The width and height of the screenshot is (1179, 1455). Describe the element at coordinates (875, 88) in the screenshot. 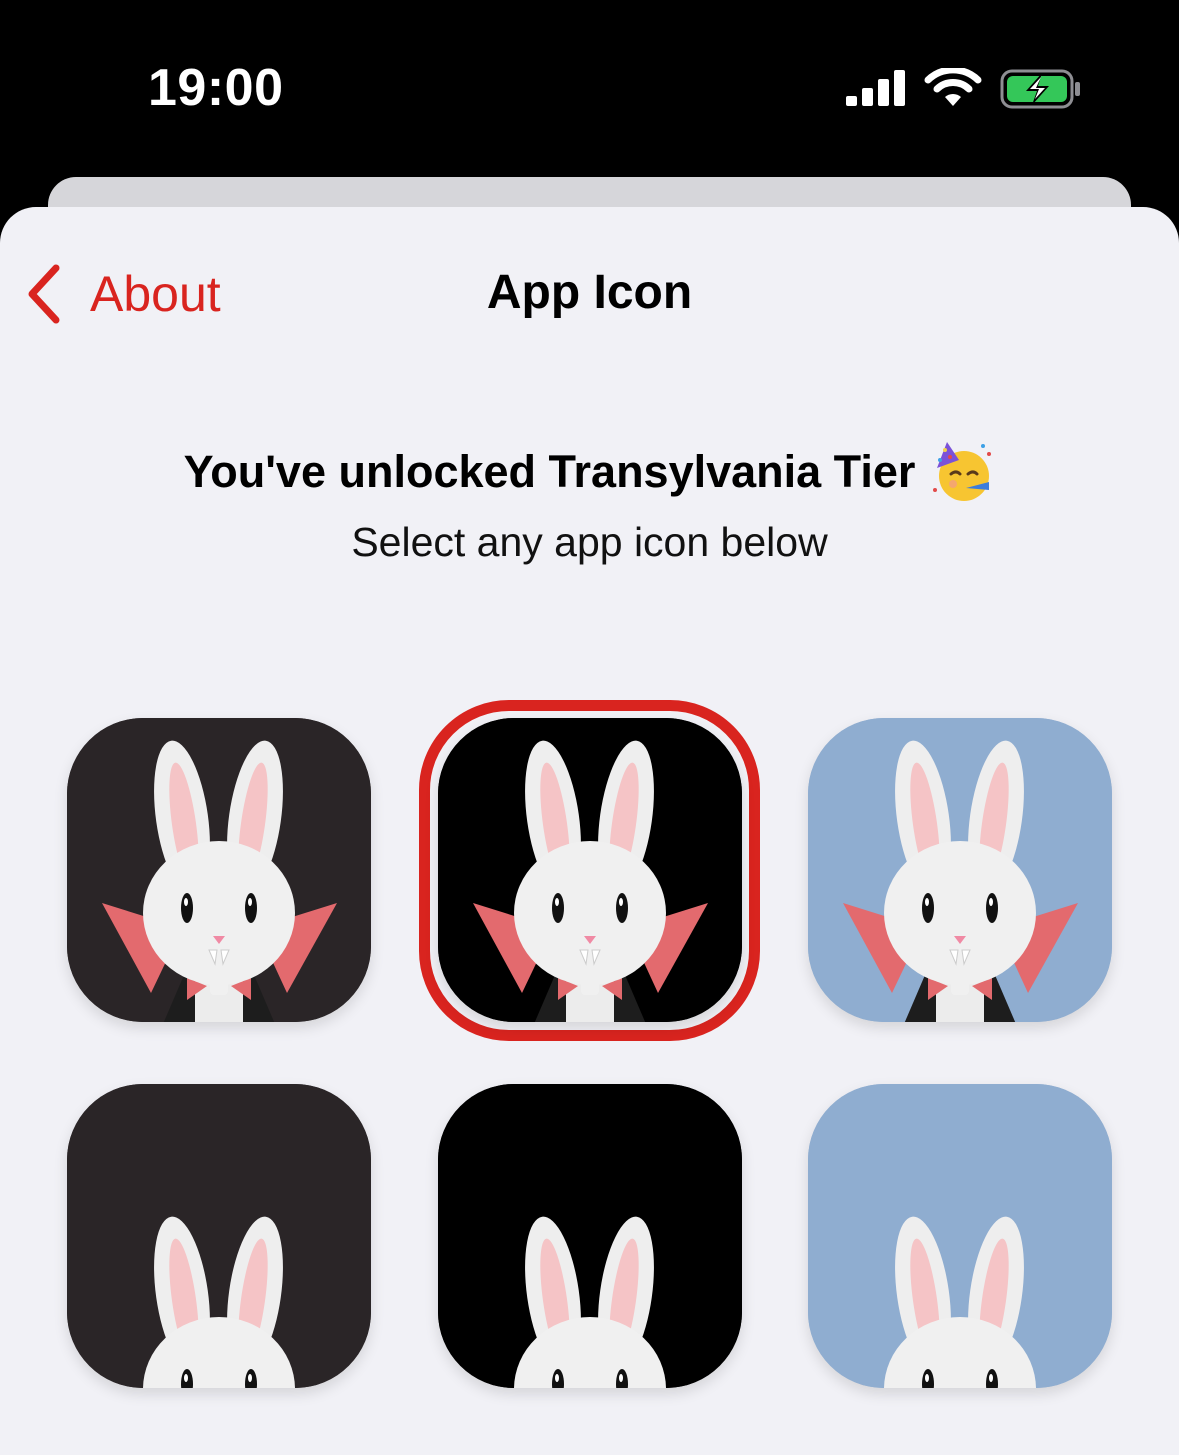

I see `cellular-signal-icon` at that location.